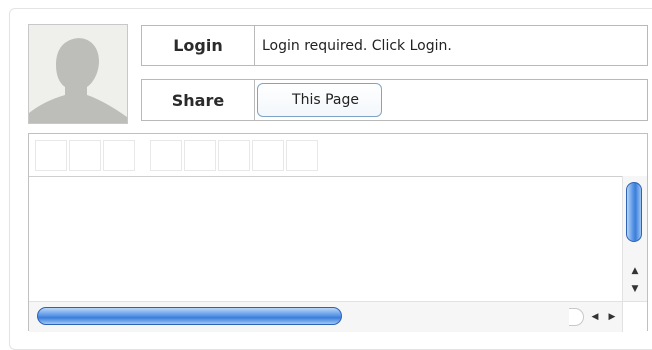  I want to click on arrow-up-icon: ▲, so click(635, 271).